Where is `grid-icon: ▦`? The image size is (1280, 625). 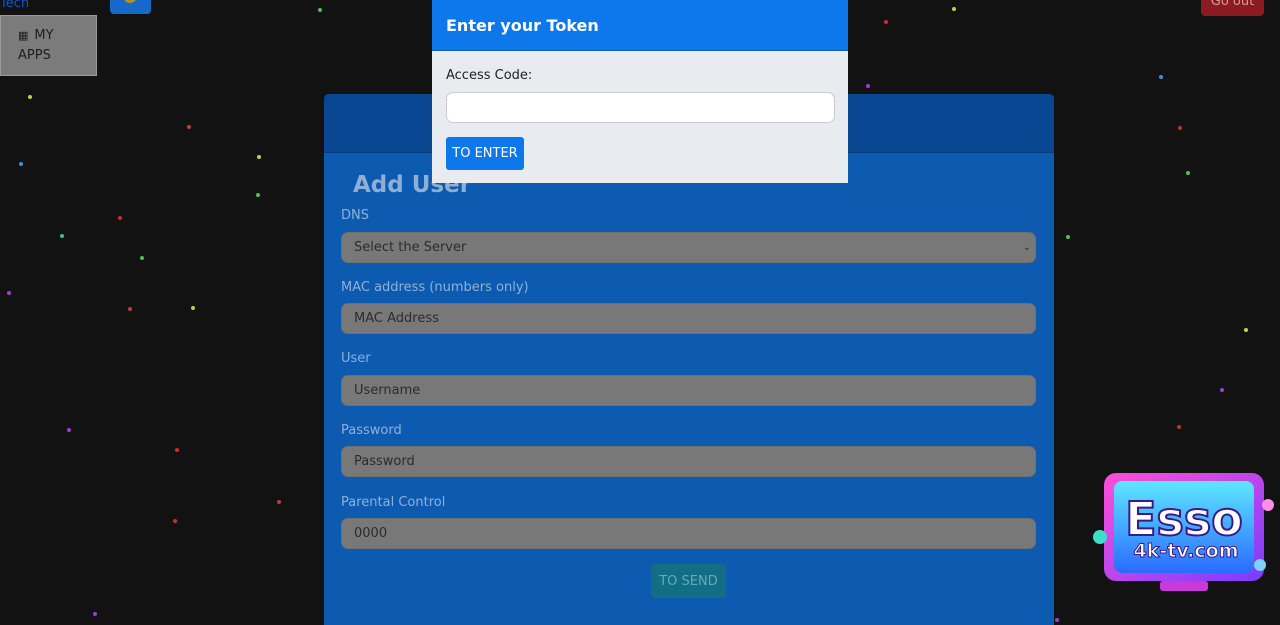
grid-icon: ▦ is located at coordinates (23, 35).